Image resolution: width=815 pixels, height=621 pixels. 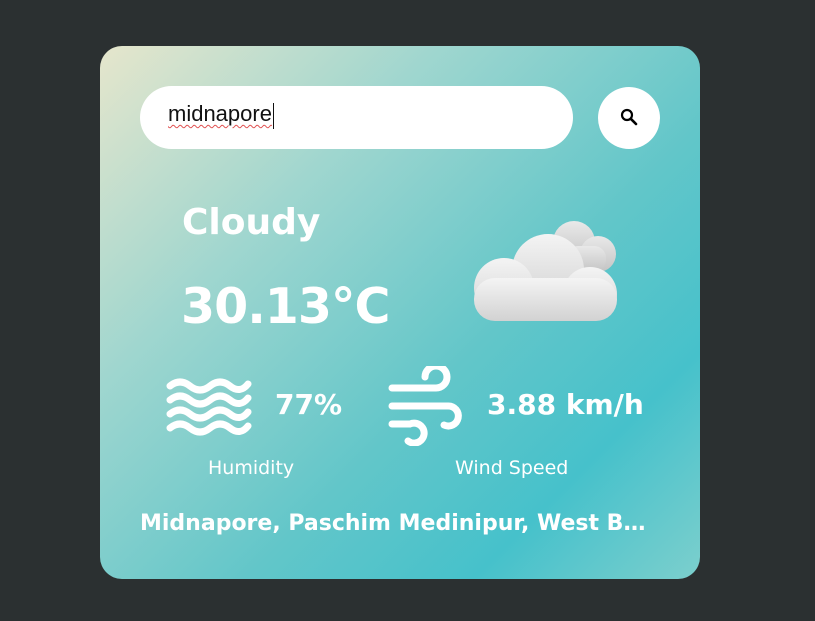 What do you see at coordinates (512, 468) in the screenshot?
I see `wind-speed-label: Wind Speed` at bounding box center [512, 468].